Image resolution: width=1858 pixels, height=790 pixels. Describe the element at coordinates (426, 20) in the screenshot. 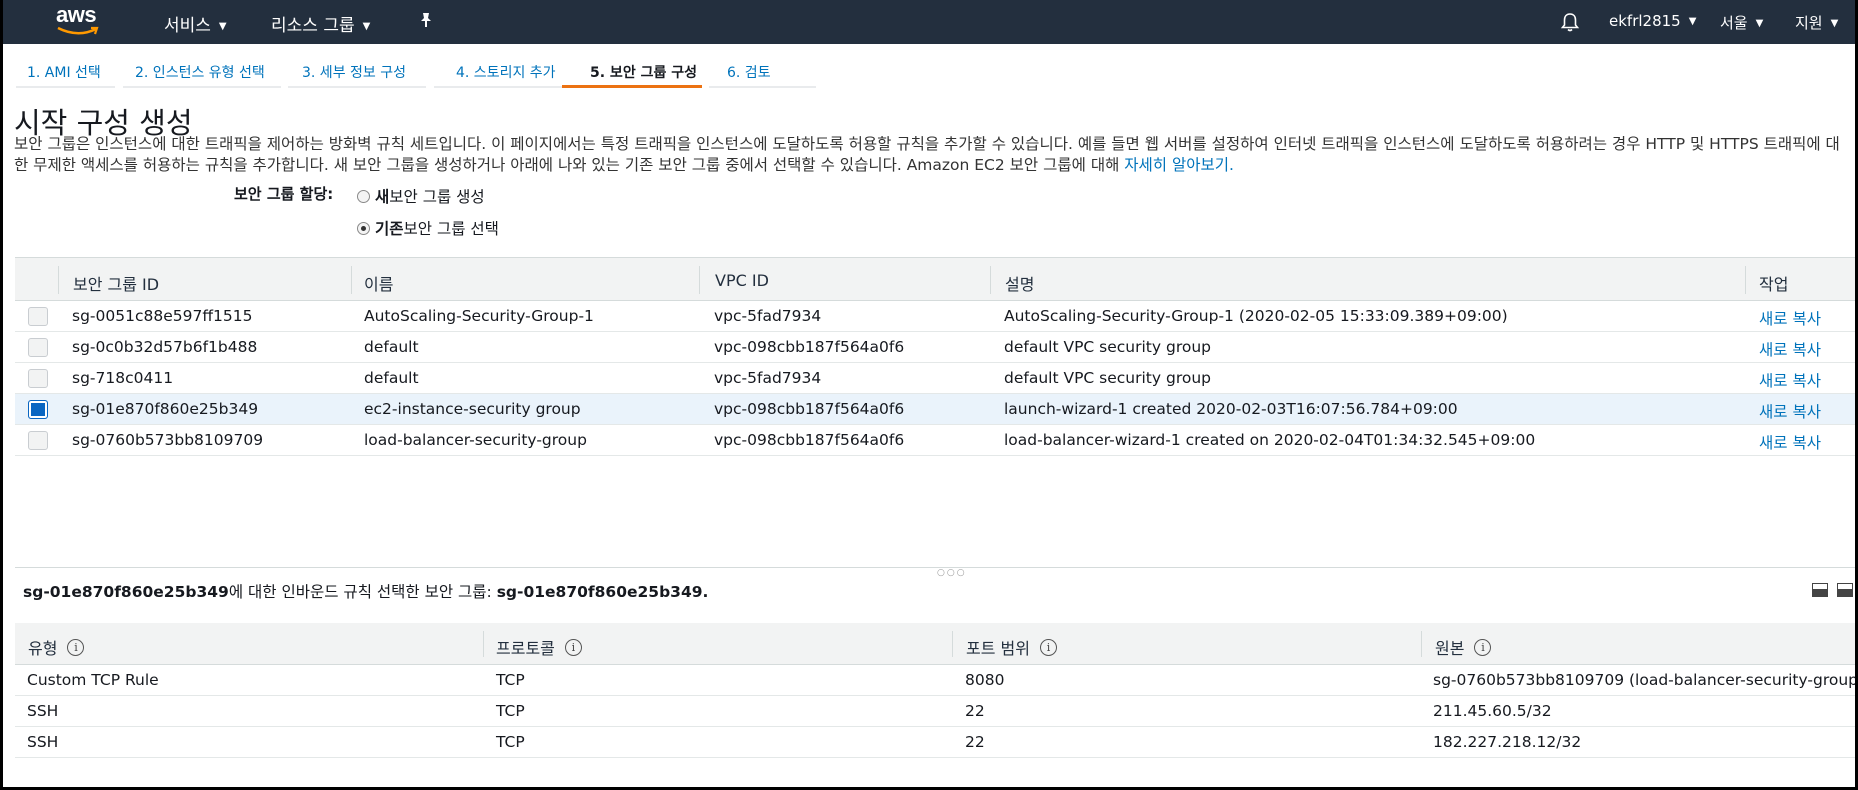

I see `pin-icon` at that location.